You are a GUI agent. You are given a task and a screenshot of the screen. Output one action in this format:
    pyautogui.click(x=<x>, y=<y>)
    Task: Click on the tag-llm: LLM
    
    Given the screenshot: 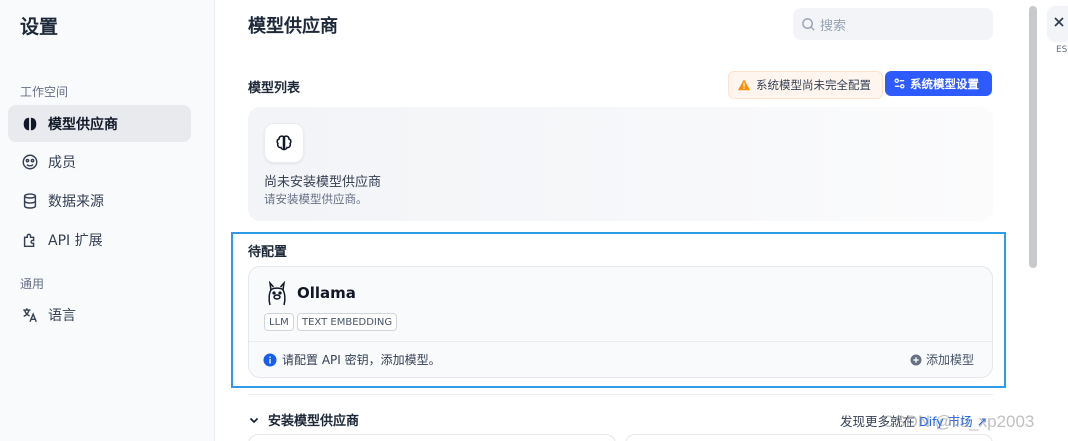 What is the action you would take?
    pyautogui.click(x=279, y=322)
    